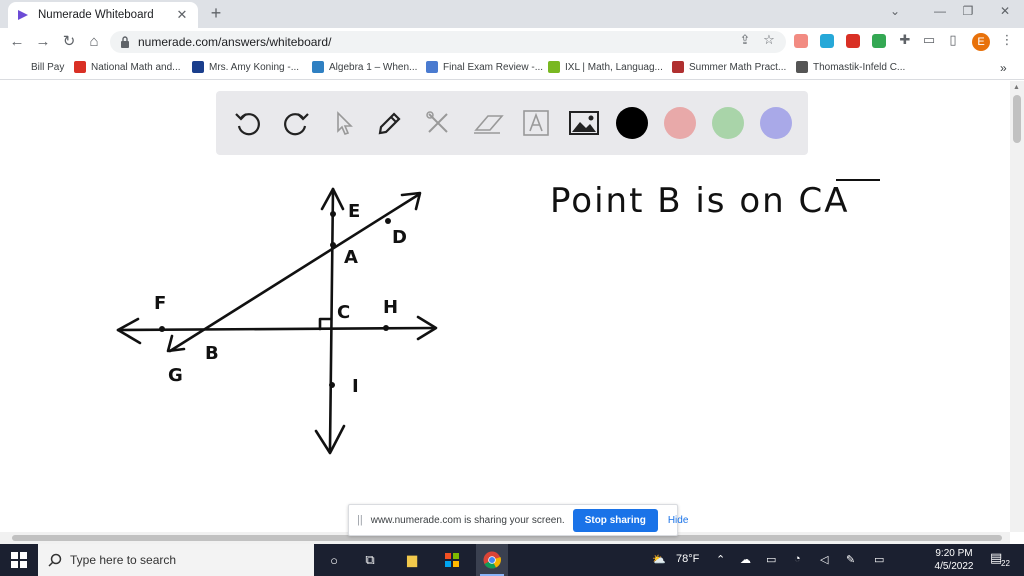 The image size is (1024, 576). What do you see at coordinates (343, 312) in the screenshot?
I see `label-c: C` at bounding box center [343, 312].